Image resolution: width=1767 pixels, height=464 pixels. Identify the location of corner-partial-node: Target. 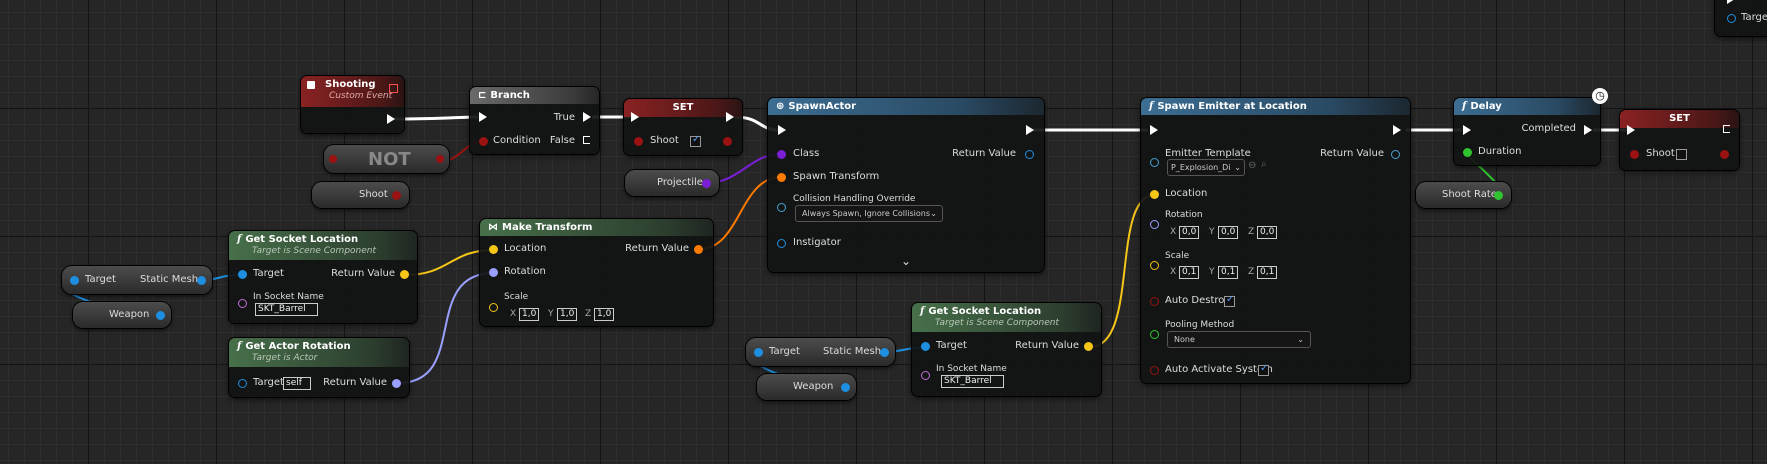
(1741, 18).